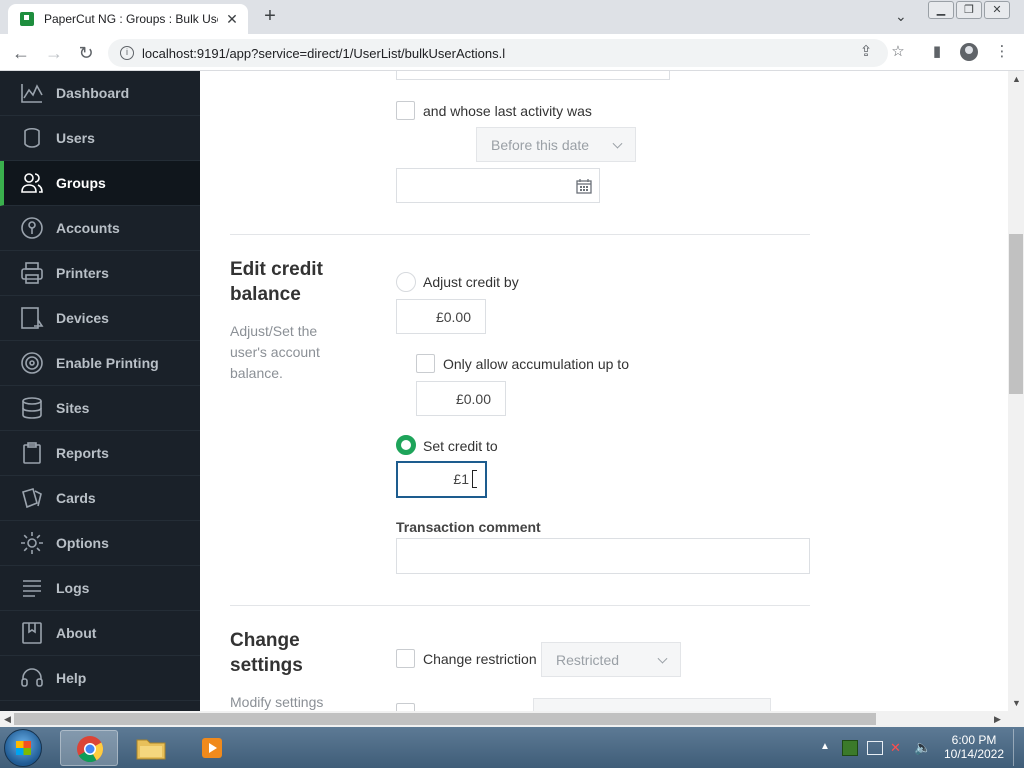 This screenshot has width=1024, height=768. I want to click on site-info-icon: i, so click(127, 53).